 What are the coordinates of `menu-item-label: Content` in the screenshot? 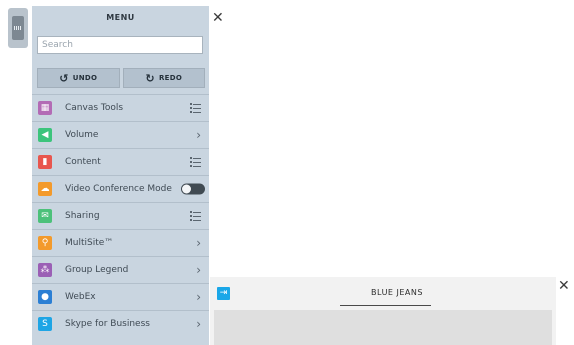 It's located at (83, 162).